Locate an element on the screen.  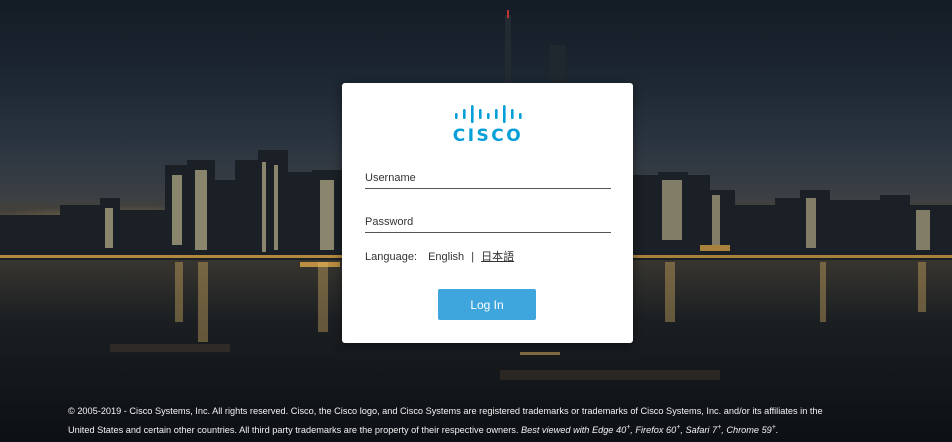
best-viewed-edge: Best viewed with Edge 40 is located at coordinates (573, 430).